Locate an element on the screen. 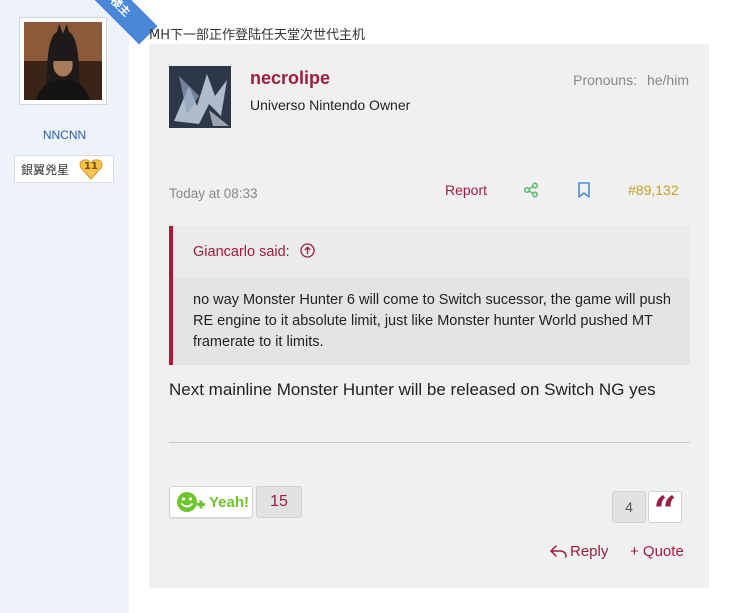  author-pronouns: Pronouns: he/him is located at coordinates (631, 80).